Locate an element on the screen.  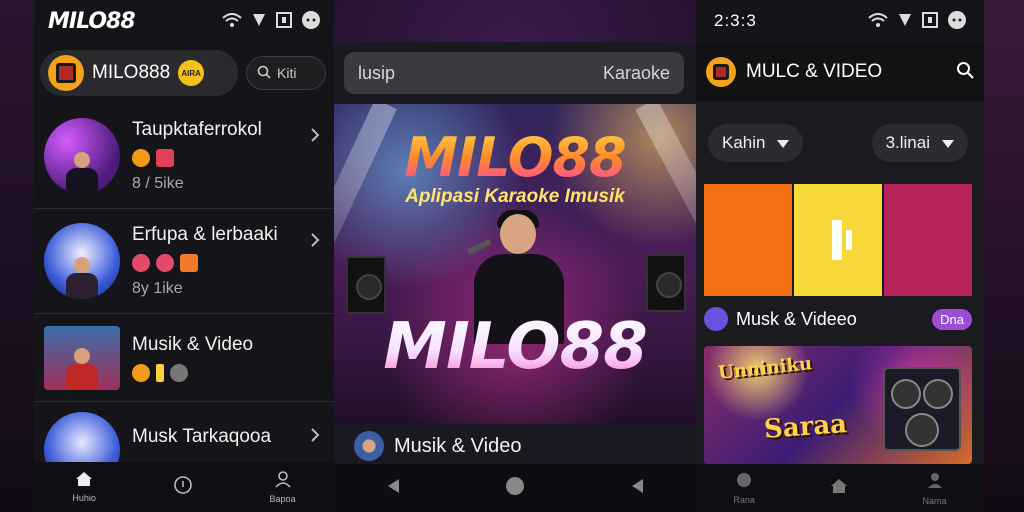
recent-icon is located at coordinates (637, 488).